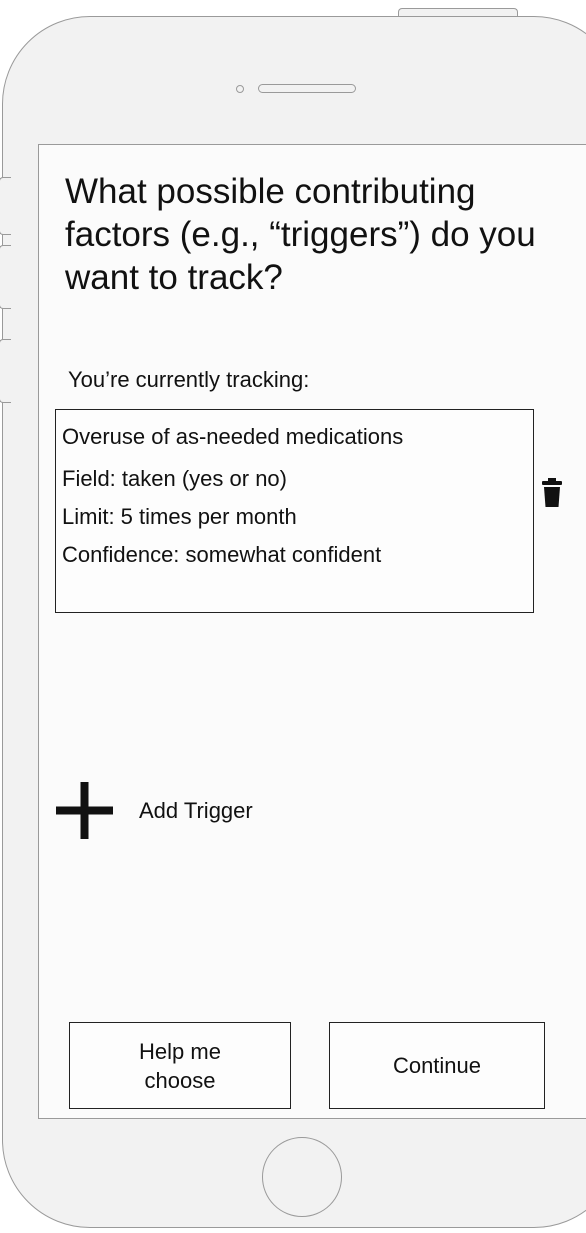 This screenshot has width=586, height=1233. Describe the element at coordinates (174, 478) in the screenshot. I see `tracked-factor-field: Field: taken (yes or no)` at that location.